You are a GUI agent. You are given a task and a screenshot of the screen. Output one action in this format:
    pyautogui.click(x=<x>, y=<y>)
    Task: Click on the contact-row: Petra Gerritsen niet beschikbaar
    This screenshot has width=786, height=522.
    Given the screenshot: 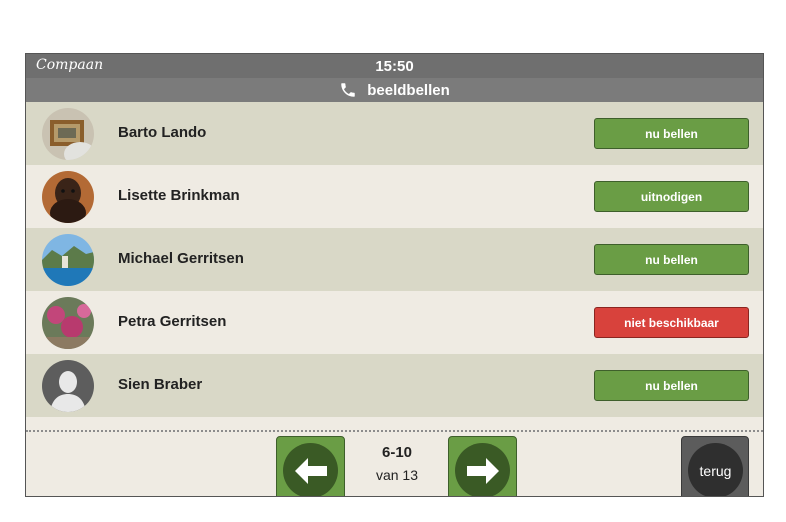 What is the action you would take?
    pyautogui.click(x=394, y=322)
    